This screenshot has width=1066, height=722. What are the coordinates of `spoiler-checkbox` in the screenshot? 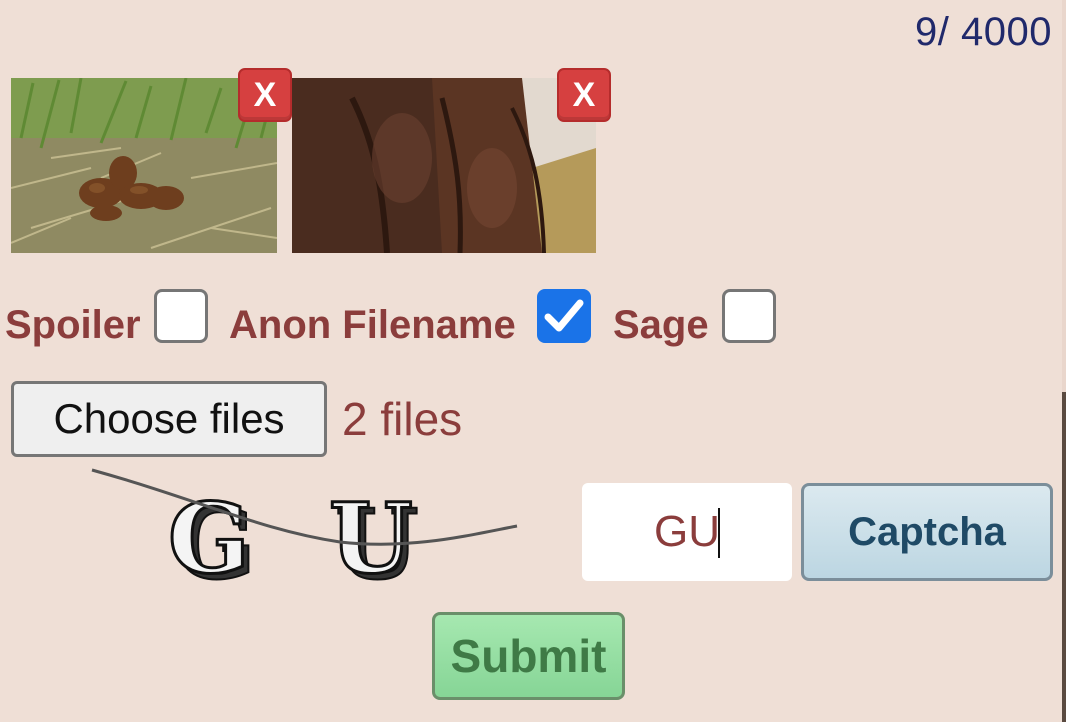 It's located at (181, 316).